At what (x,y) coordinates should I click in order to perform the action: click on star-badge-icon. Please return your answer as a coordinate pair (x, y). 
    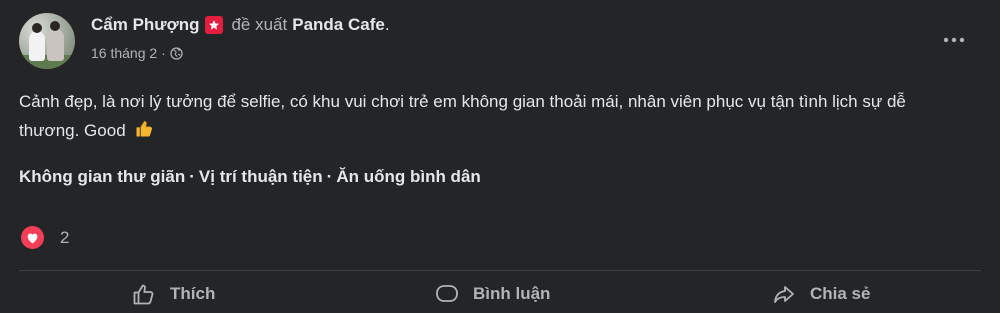
    Looking at the image, I should click on (214, 25).